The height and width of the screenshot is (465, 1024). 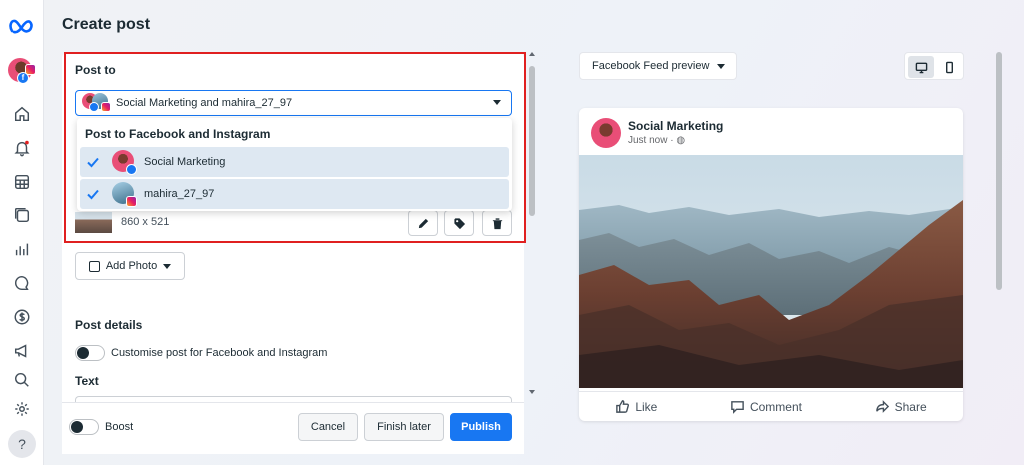 What do you see at coordinates (22, 26) in the screenshot?
I see `meta-logo-icon` at bounding box center [22, 26].